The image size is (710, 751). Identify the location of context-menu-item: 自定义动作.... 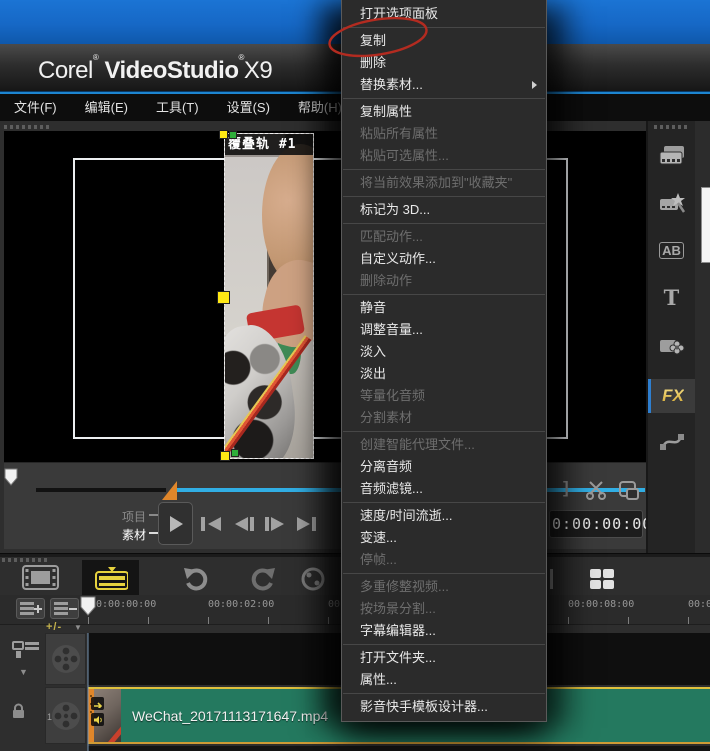
(444, 259).